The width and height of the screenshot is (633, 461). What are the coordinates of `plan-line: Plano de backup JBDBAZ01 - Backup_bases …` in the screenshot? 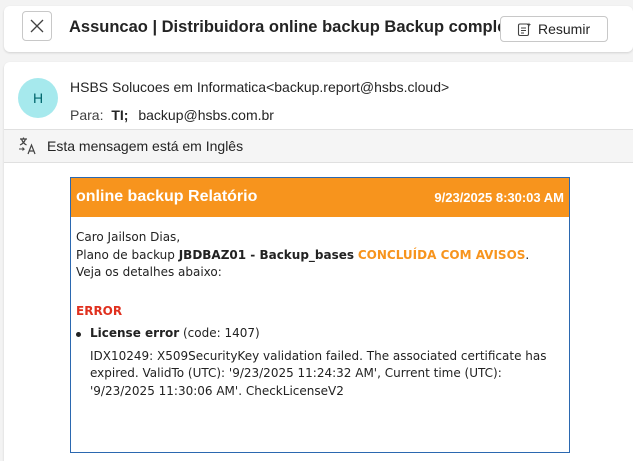 It's located at (318, 256).